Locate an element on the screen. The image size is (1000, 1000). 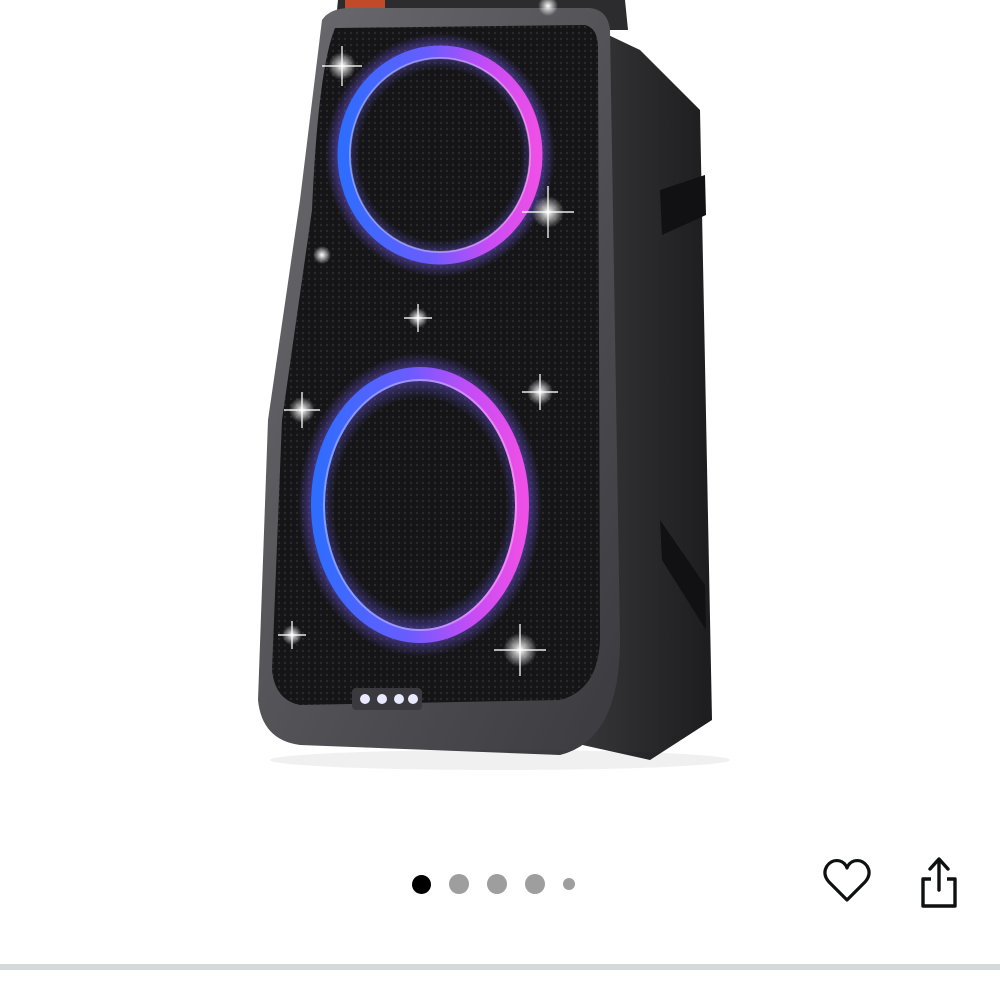
image-pagination-dots is located at coordinates (493, 884).